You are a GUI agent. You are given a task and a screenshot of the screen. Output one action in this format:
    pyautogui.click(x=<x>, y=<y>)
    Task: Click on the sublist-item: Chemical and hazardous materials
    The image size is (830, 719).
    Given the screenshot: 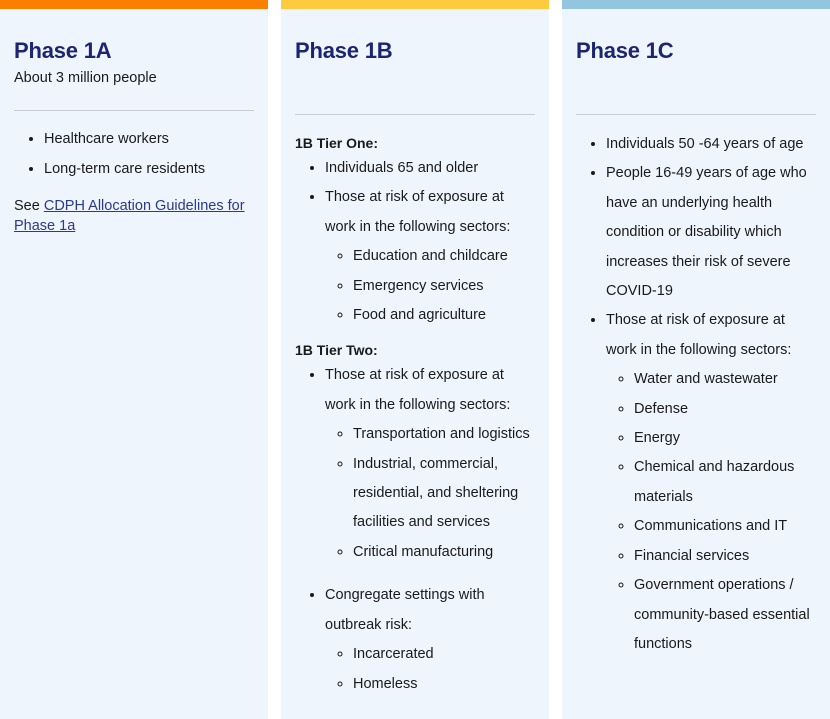 What is the action you would take?
    pyautogui.click(x=725, y=482)
    